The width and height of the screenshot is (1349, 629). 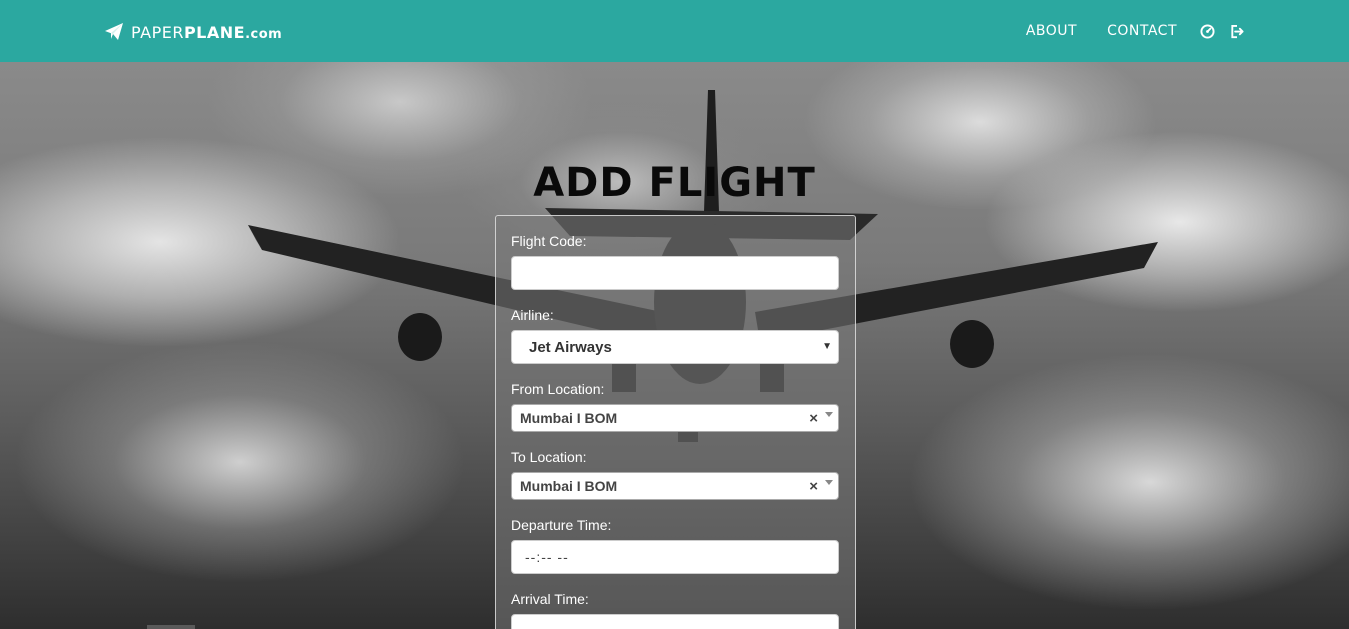 What do you see at coordinates (674, 183) in the screenshot?
I see `page-title: ADD FLIGHT` at bounding box center [674, 183].